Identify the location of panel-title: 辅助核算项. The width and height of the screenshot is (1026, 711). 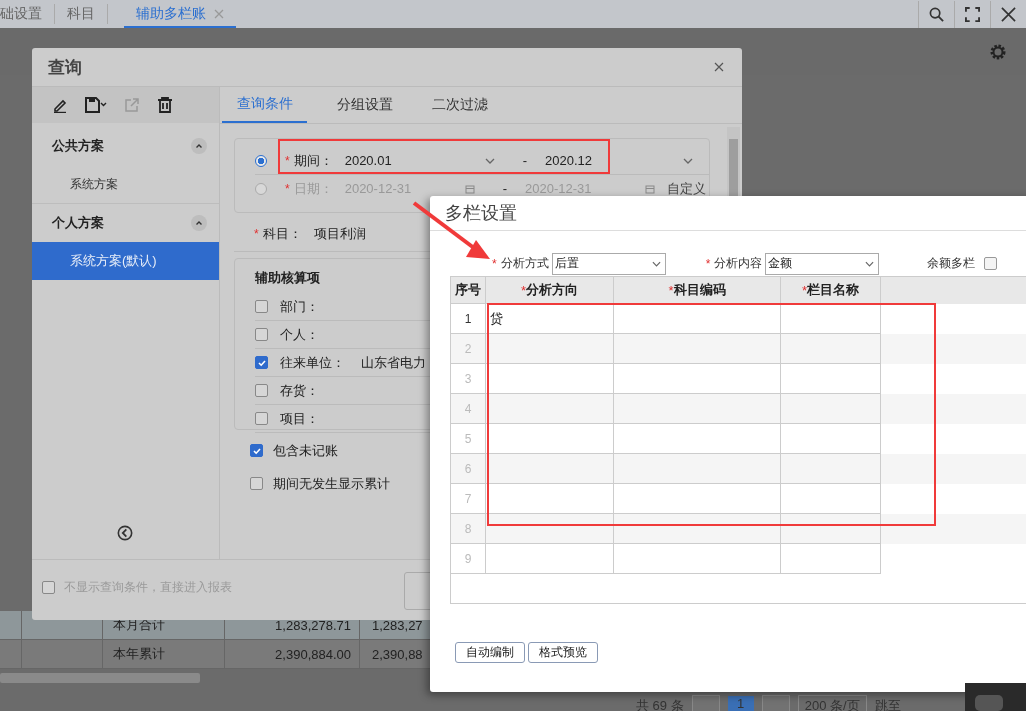
(287, 278).